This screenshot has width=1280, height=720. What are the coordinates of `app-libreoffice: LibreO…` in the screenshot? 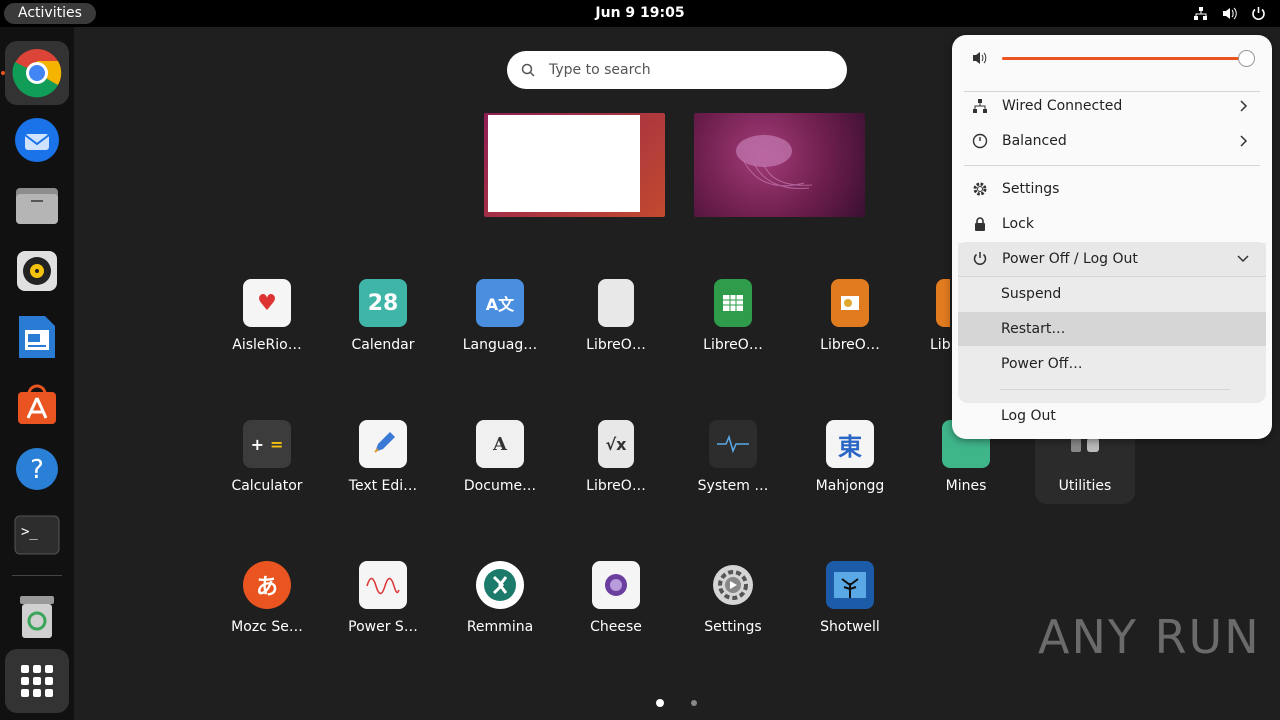 It's located at (616, 324).